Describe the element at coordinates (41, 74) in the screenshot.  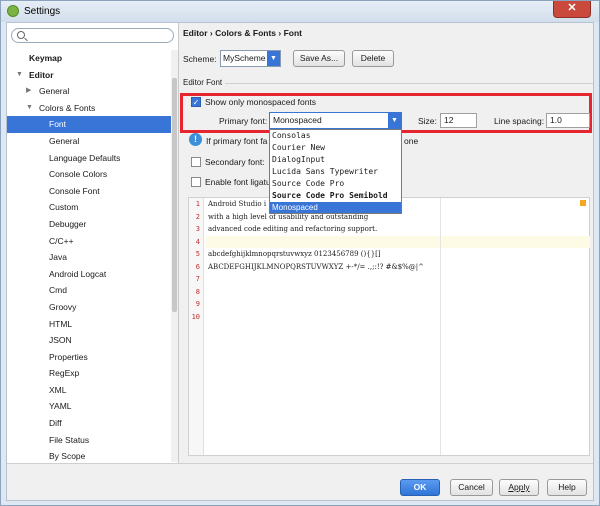
I see `sidebar-item-label: Editor` at that location.